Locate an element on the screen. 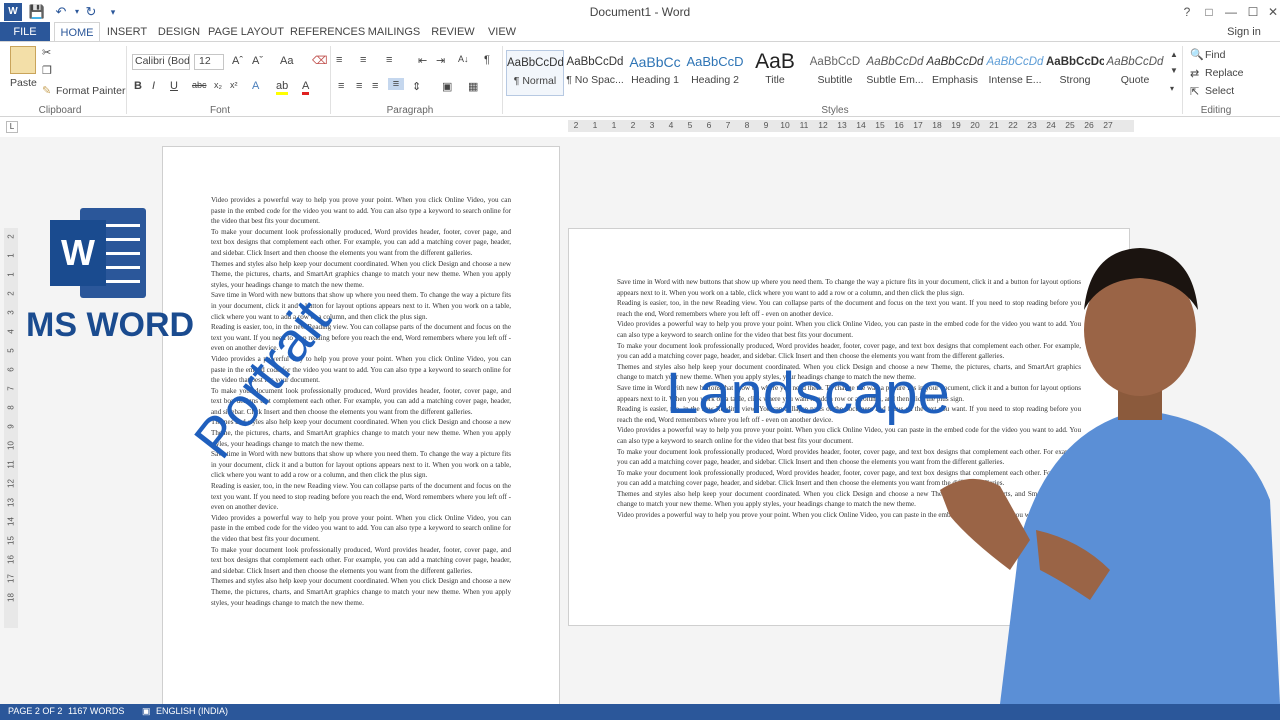  style-quote: AaBbCcDd Quote is located at coordinates (1135, 73).